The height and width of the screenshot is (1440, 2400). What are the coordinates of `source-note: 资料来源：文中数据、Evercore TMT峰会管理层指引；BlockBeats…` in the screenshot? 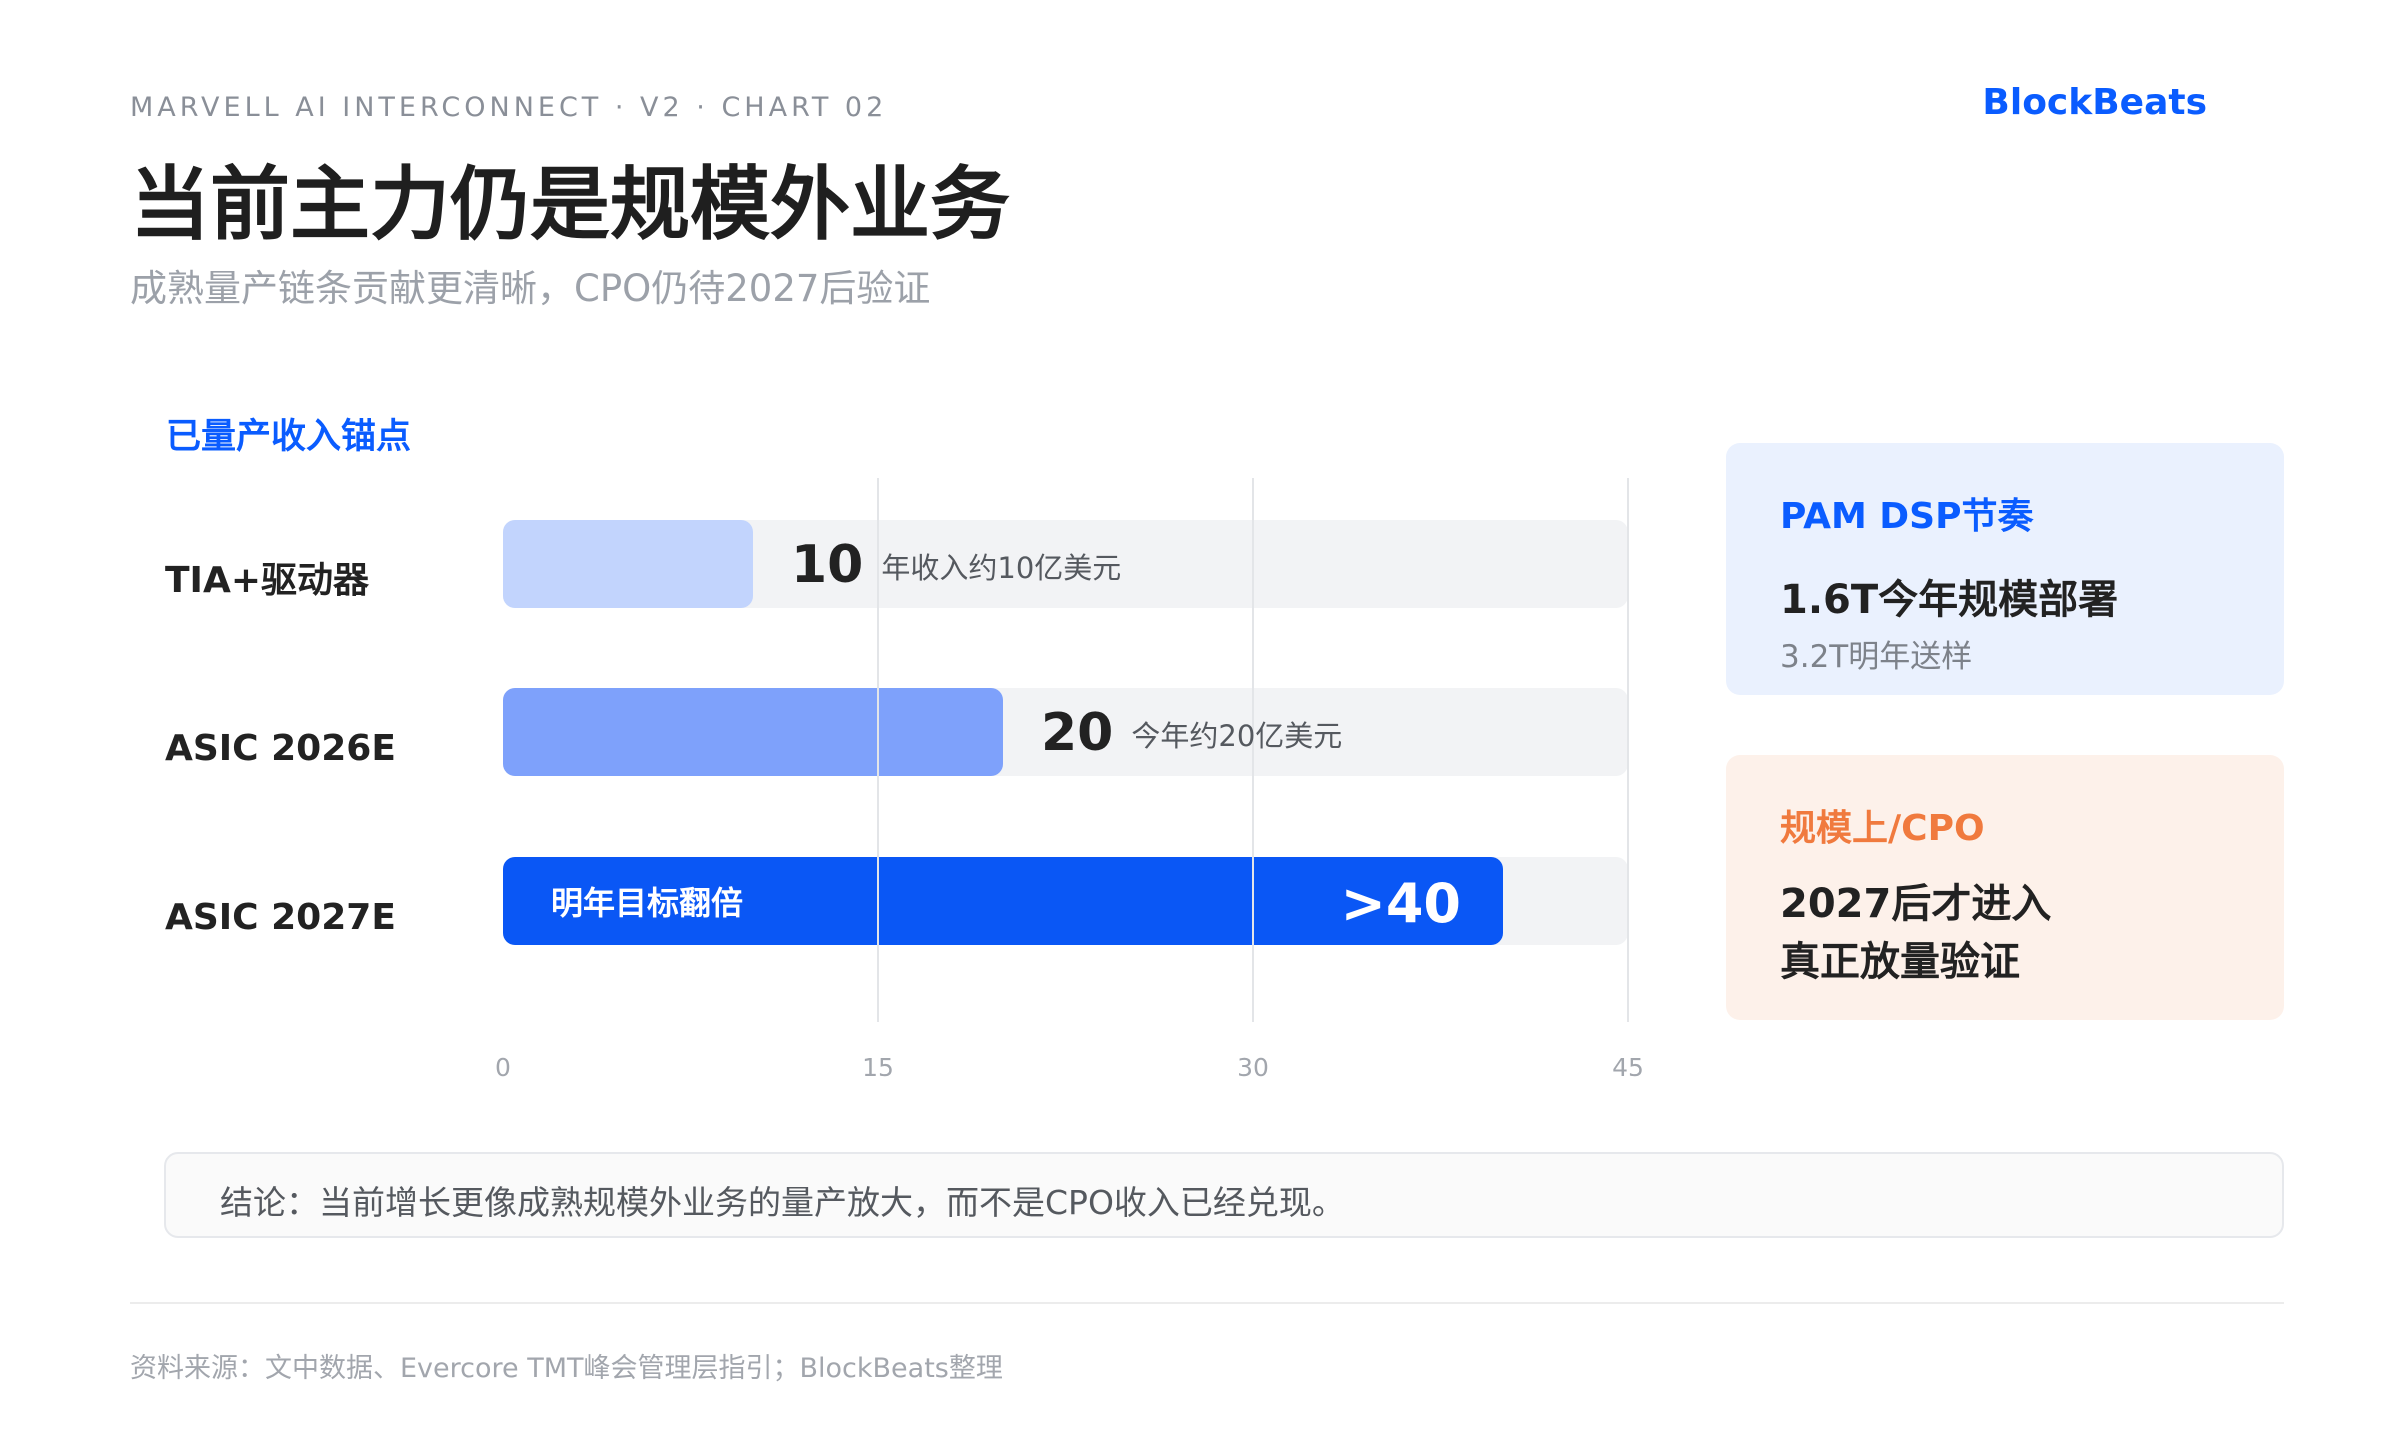 It's located at (566, 1368).